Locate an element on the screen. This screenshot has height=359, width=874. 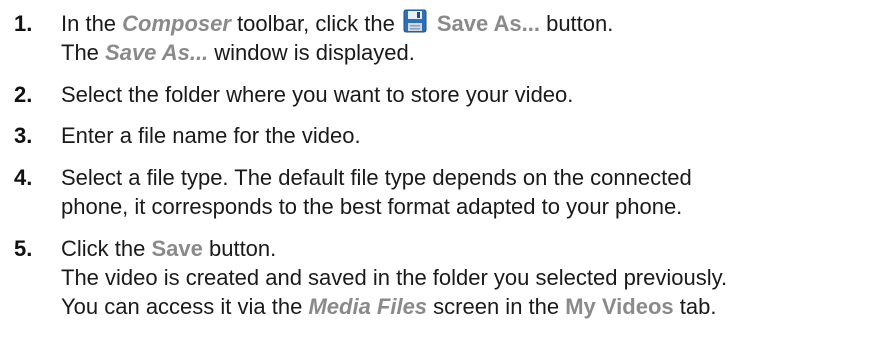
step-number: 5. is located at coordinates (23, 248).